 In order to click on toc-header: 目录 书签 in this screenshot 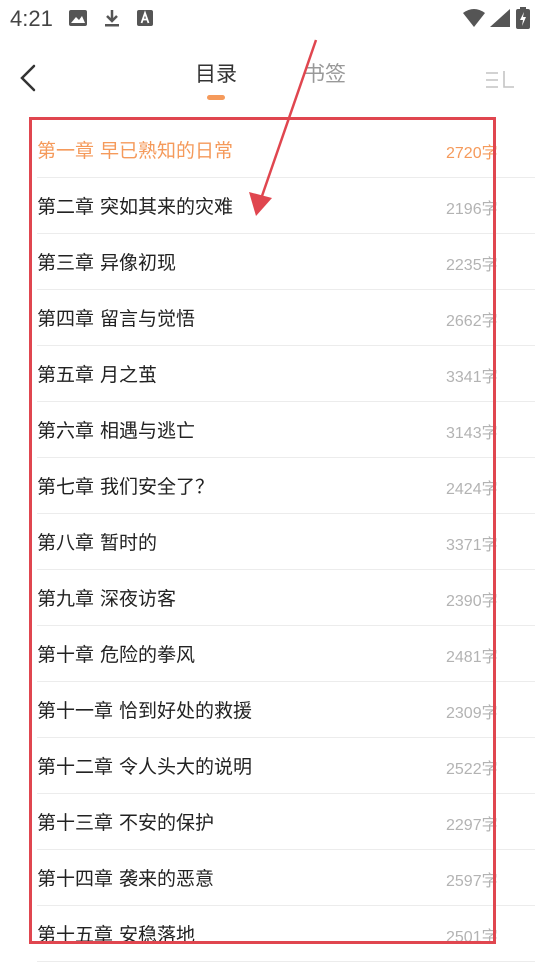, I will do `click(270, 73)`.